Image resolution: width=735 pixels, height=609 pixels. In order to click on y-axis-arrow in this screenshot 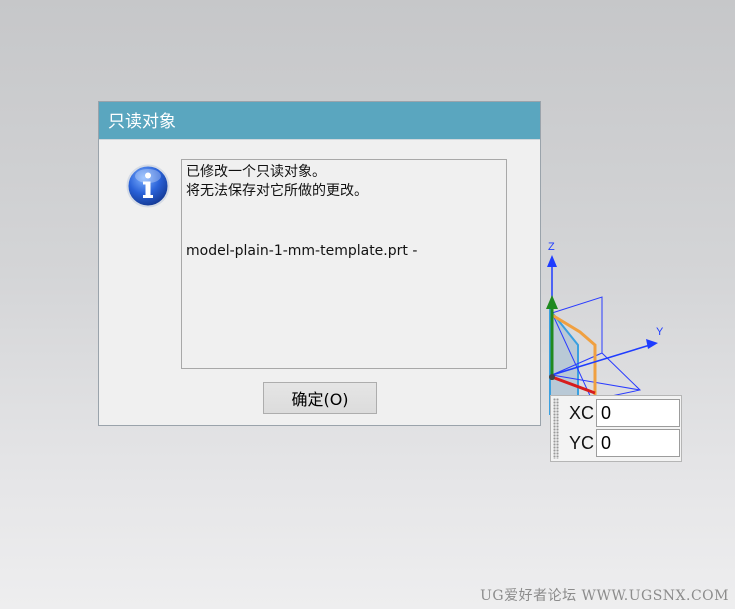, I will do `click(652, 344)`.